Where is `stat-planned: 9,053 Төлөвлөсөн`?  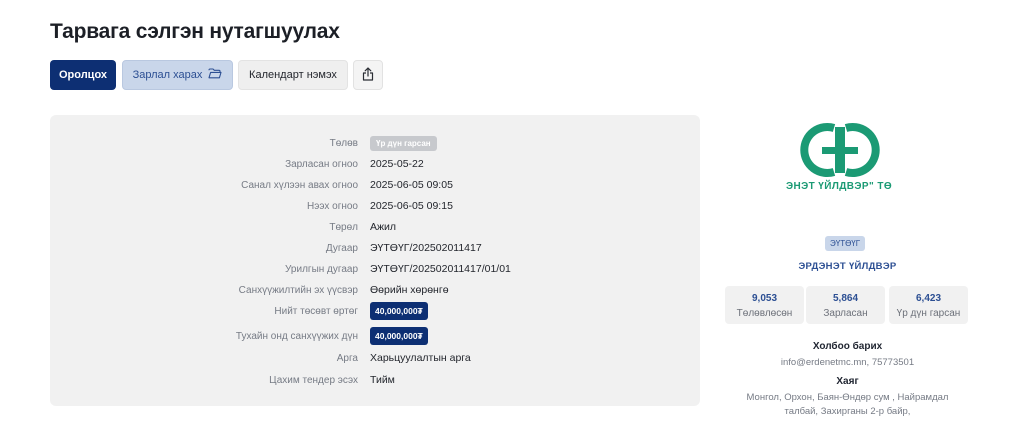 stat-planned: 9,053 Төлөвлөсөн is located at coordinates (764, 305).